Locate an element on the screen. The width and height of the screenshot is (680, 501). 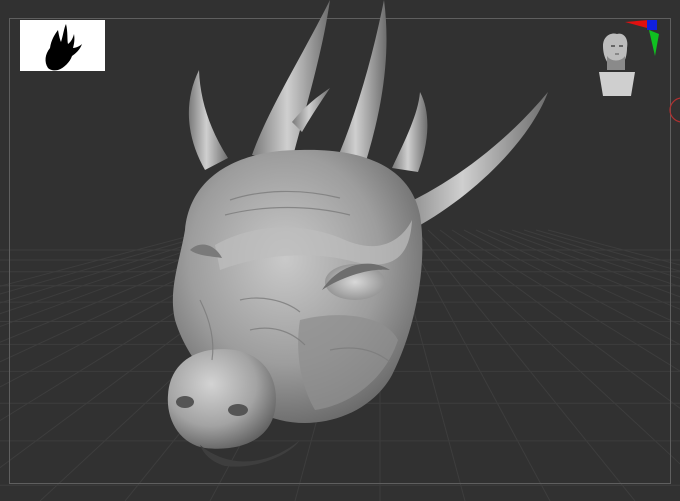
head-icon is located at coordinates (617, 64).